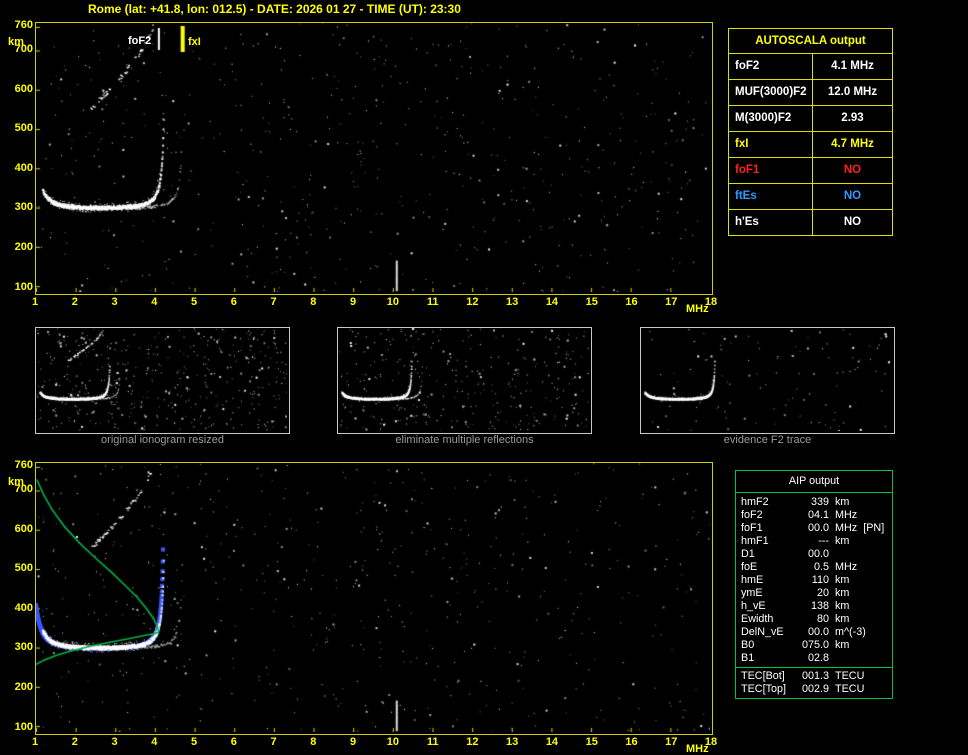 This screenshot has width=968, height=755. I want to click on aip-row-h_vE: h_vE 138 km, so click(814, 606).